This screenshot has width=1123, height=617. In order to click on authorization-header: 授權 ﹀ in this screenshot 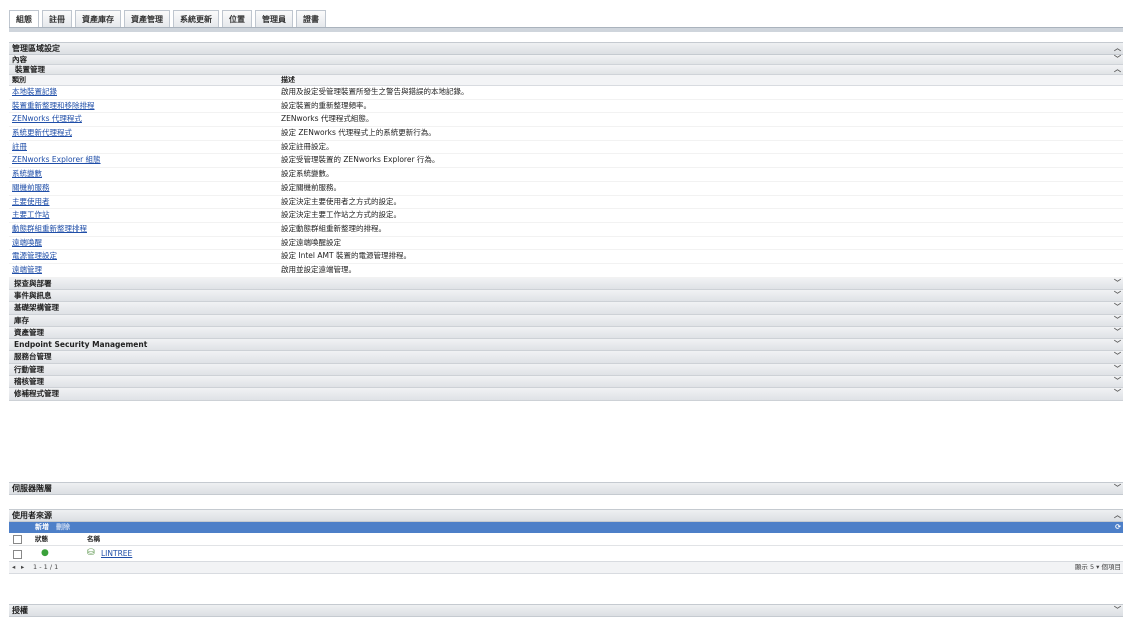, I will do `click(566, 610)`.